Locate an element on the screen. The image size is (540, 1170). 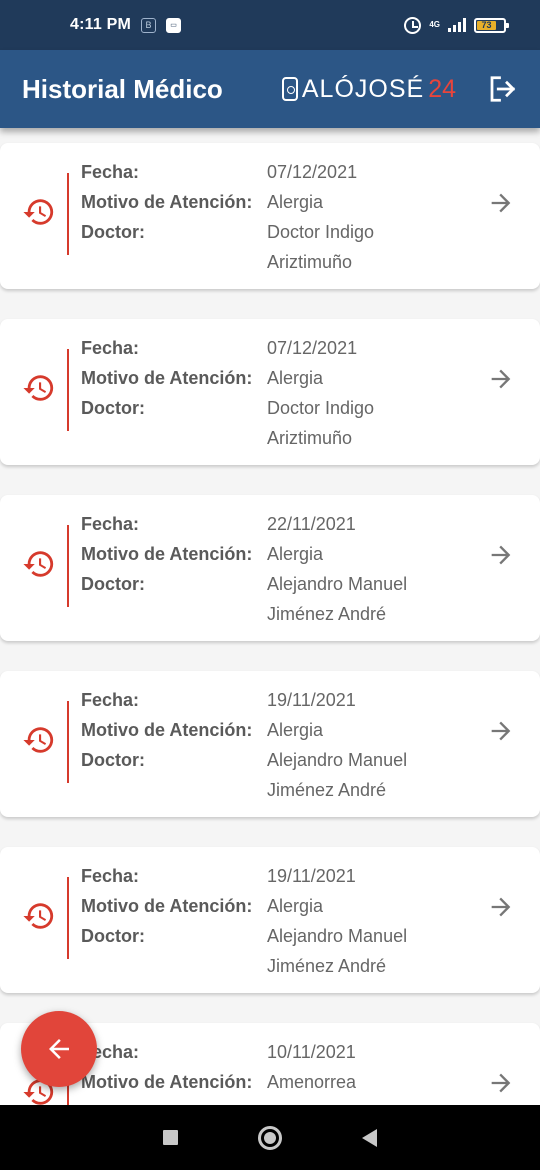
status-notification-icons: B ▭ is located at coordinates (161, 25).